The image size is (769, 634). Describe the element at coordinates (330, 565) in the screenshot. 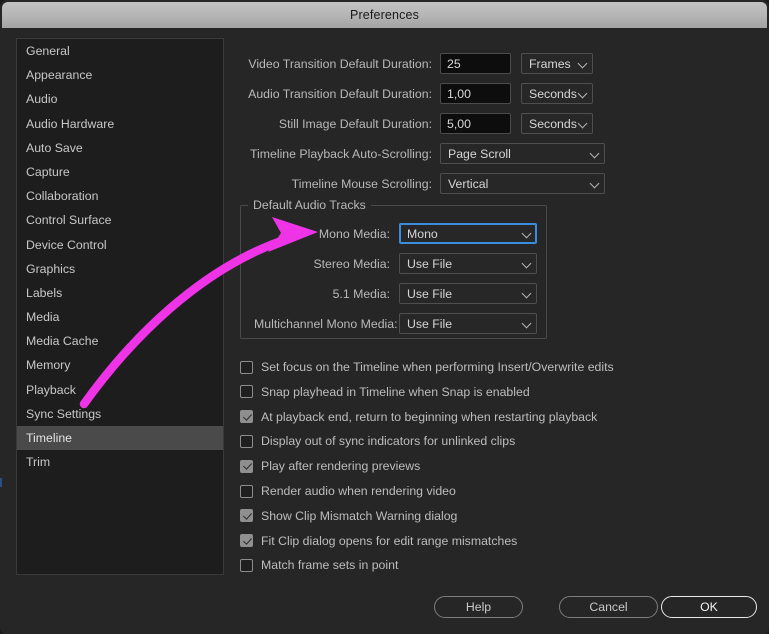

I see `checkbox-label-match-frame-sets-in-point: Match frame sets in point` at that location.